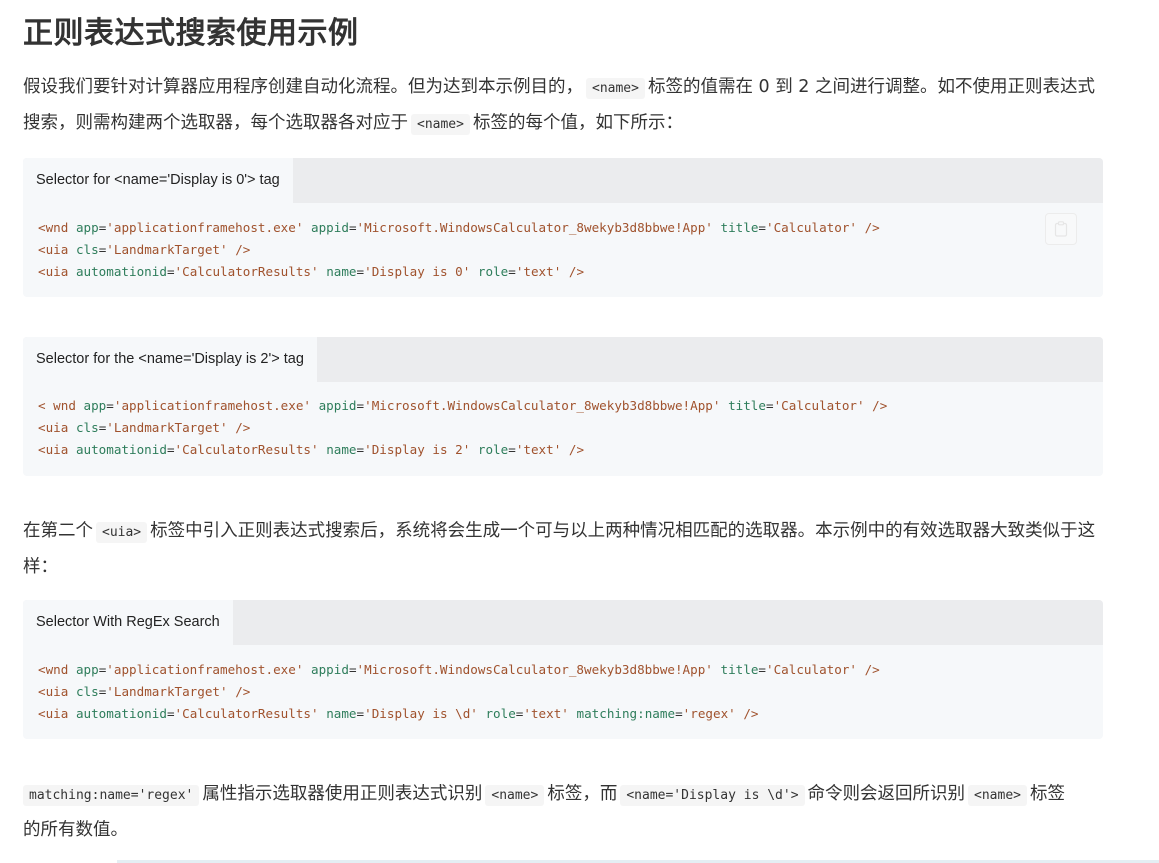 The width and height of the screenshot is (1159, 863). What do you see at coordinates (626, 713) in the screenshot?
I see `code-token-attr: matching:name` at bounding box center [626, 713].